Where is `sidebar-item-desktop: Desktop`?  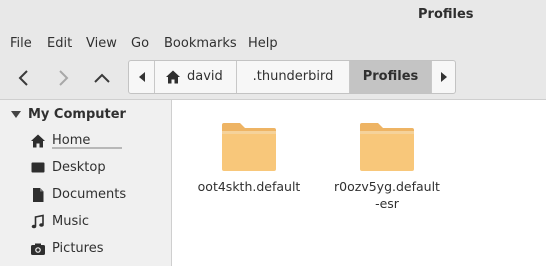 sidebar-item-desktop: Desktop is located at coordinates (95, 168).